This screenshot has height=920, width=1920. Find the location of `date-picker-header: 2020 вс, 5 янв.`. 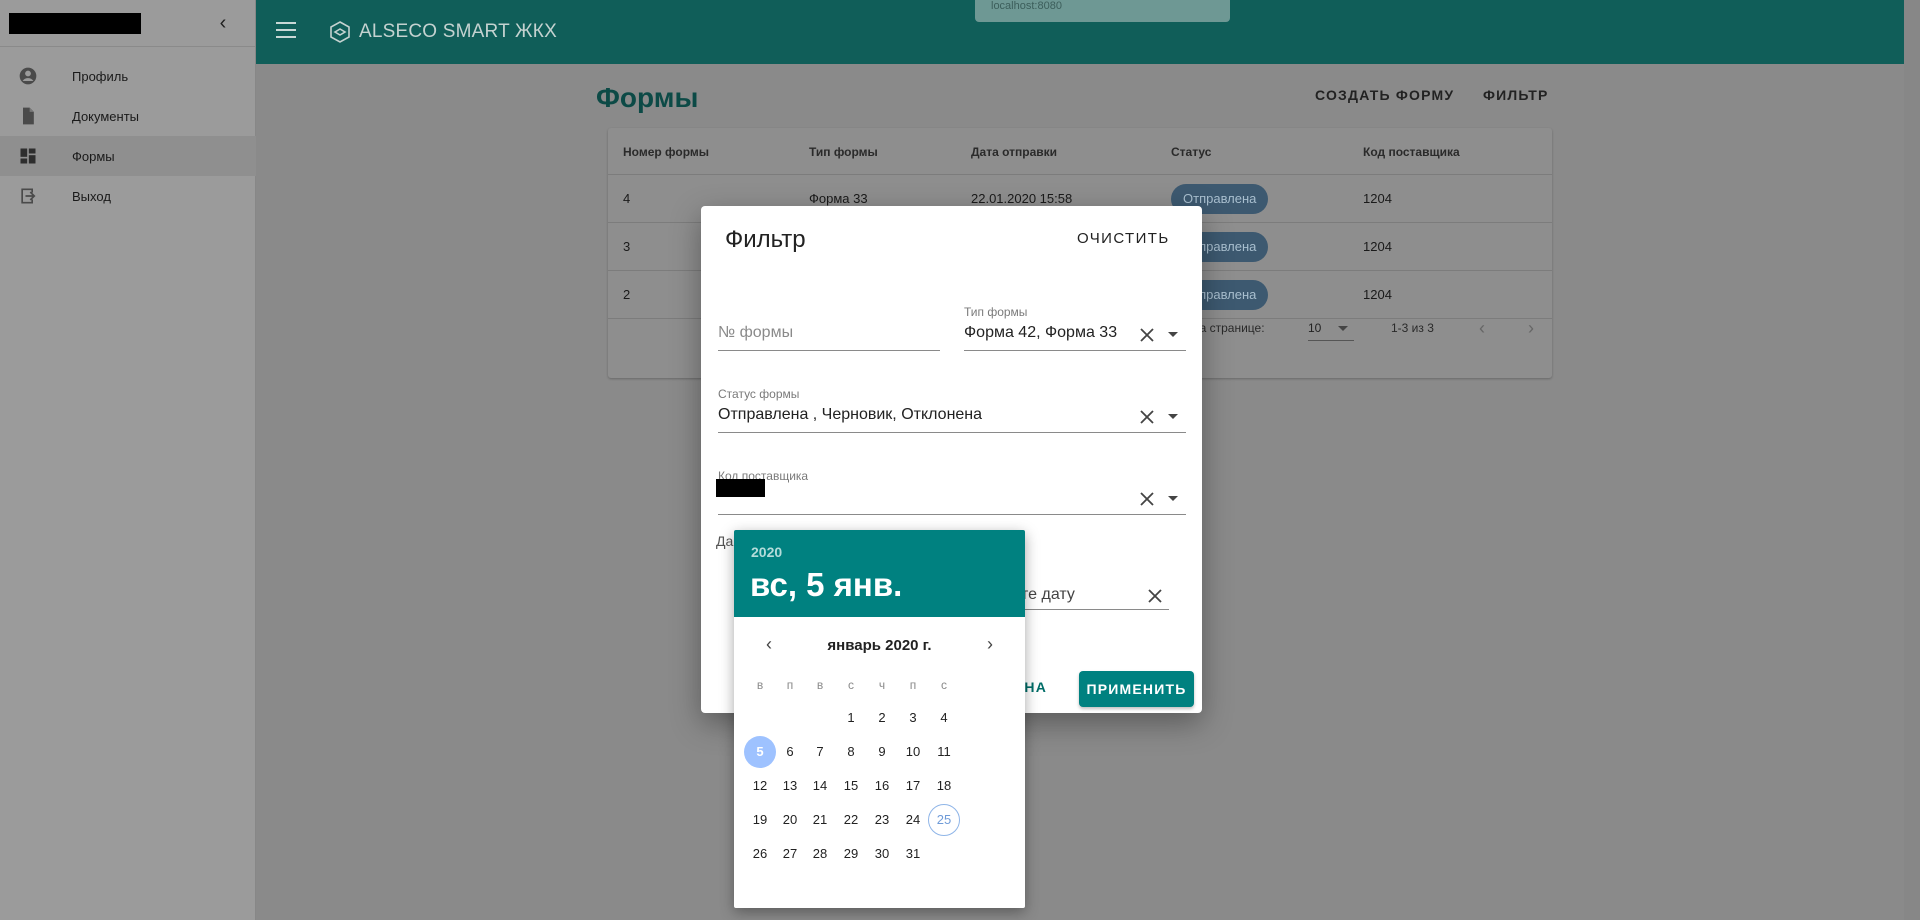

date-picker-header: 2020 вс, 5 янв. is located at coordinates (879, 573).